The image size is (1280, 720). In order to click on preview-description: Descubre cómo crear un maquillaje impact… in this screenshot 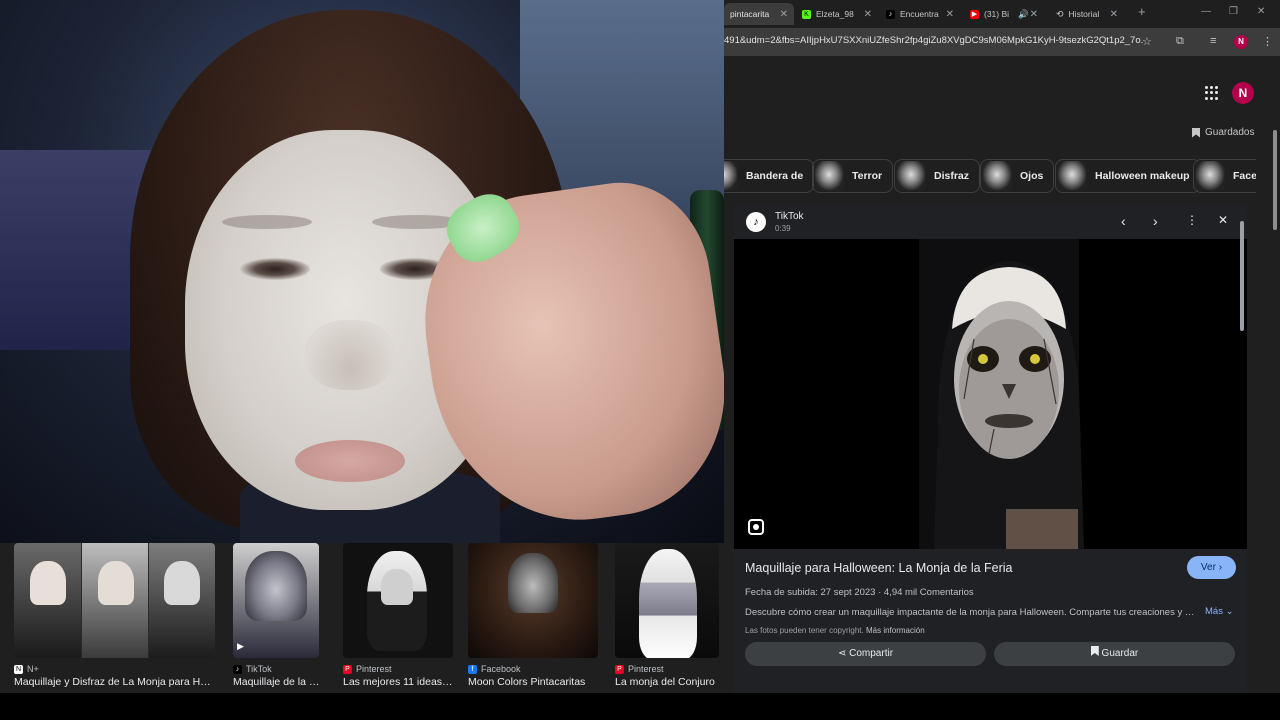, I will do `click(970, 612)`.